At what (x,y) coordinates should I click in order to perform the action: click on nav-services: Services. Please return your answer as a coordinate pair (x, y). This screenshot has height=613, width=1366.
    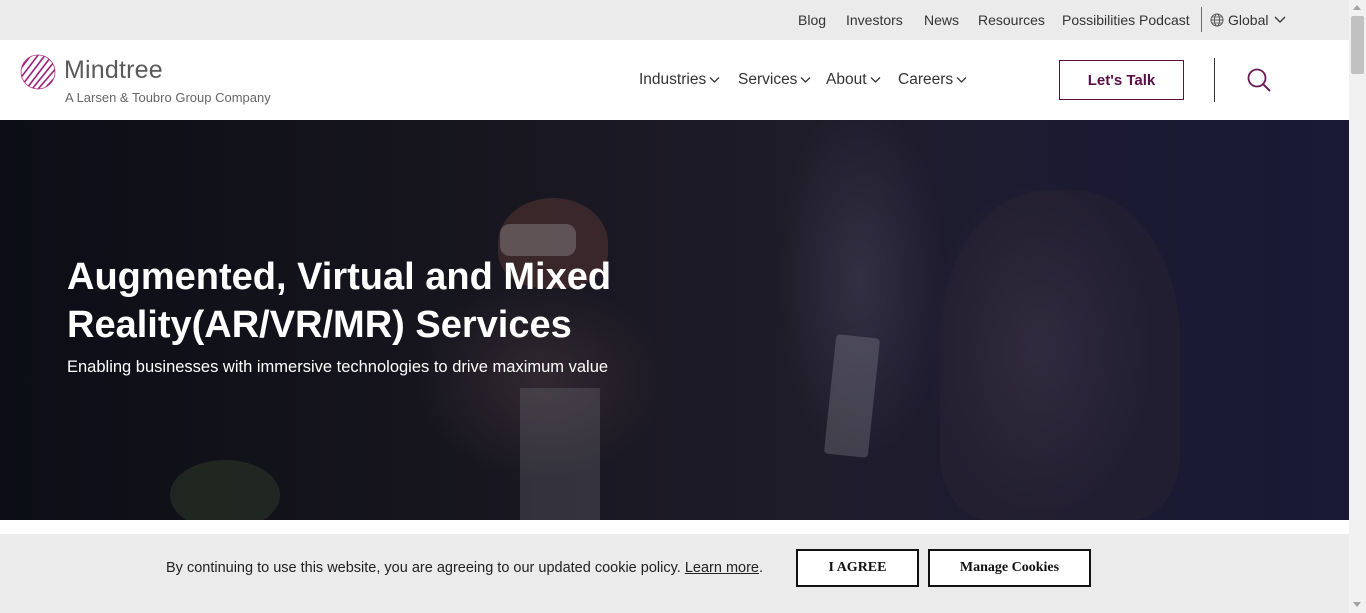
    Looking at the image, I should click on (774, 80).